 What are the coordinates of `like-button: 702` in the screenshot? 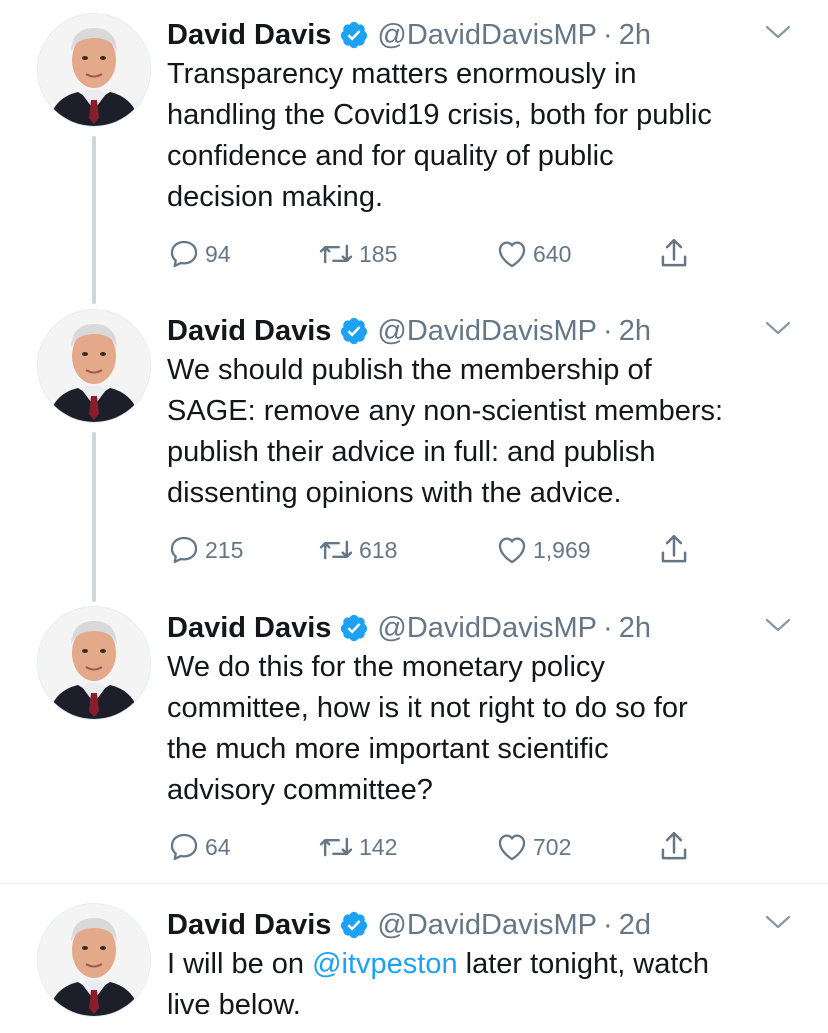 It's located at (533, 847).